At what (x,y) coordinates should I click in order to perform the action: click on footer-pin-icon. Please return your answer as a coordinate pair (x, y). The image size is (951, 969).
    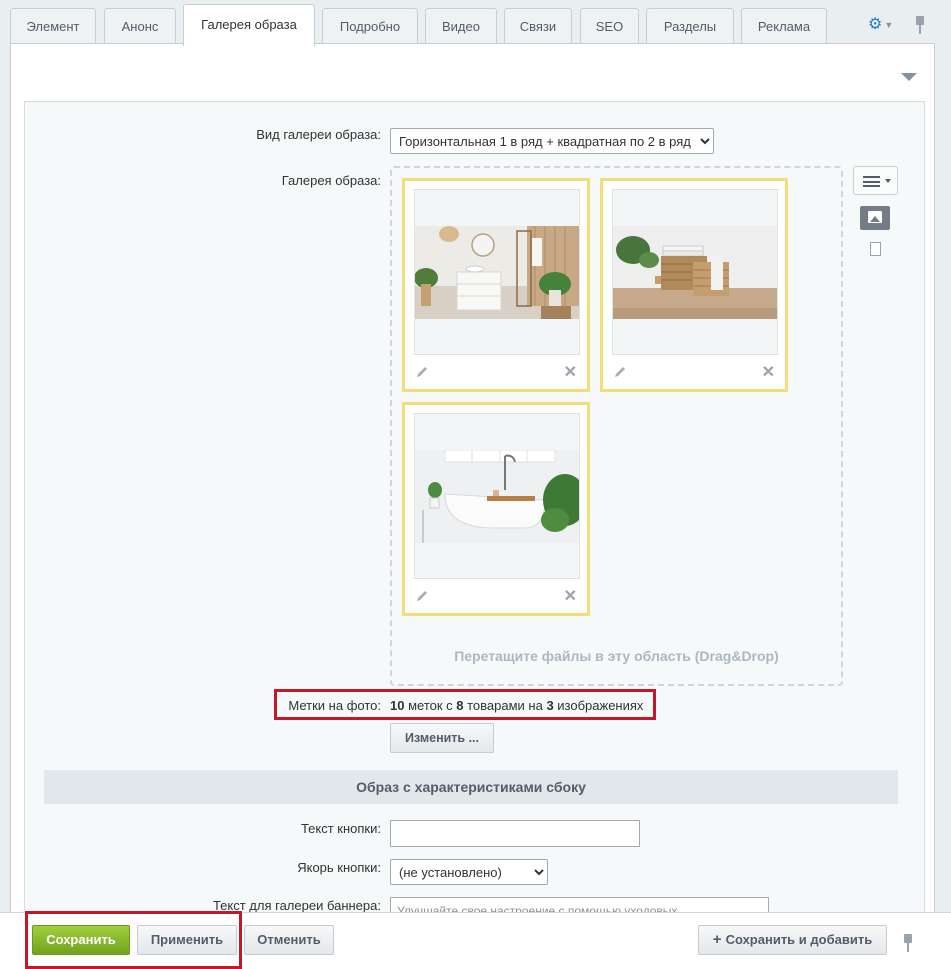
    Looking at the image, I should click on (908, 943).